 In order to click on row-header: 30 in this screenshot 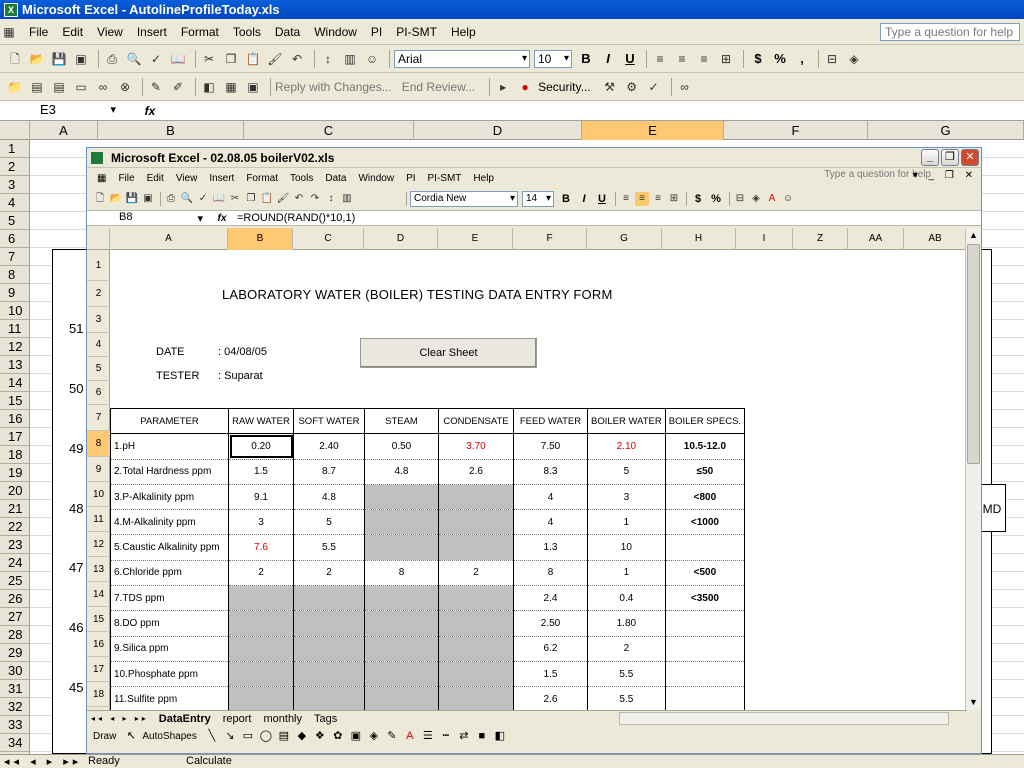, I will do `click(15, 671)`.